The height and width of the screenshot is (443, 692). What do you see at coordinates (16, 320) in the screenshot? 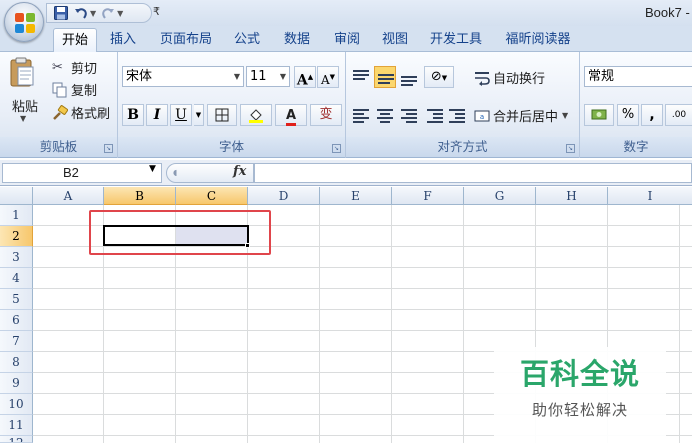
I see `row-header-6: 6` at bounding box center [16, 320].